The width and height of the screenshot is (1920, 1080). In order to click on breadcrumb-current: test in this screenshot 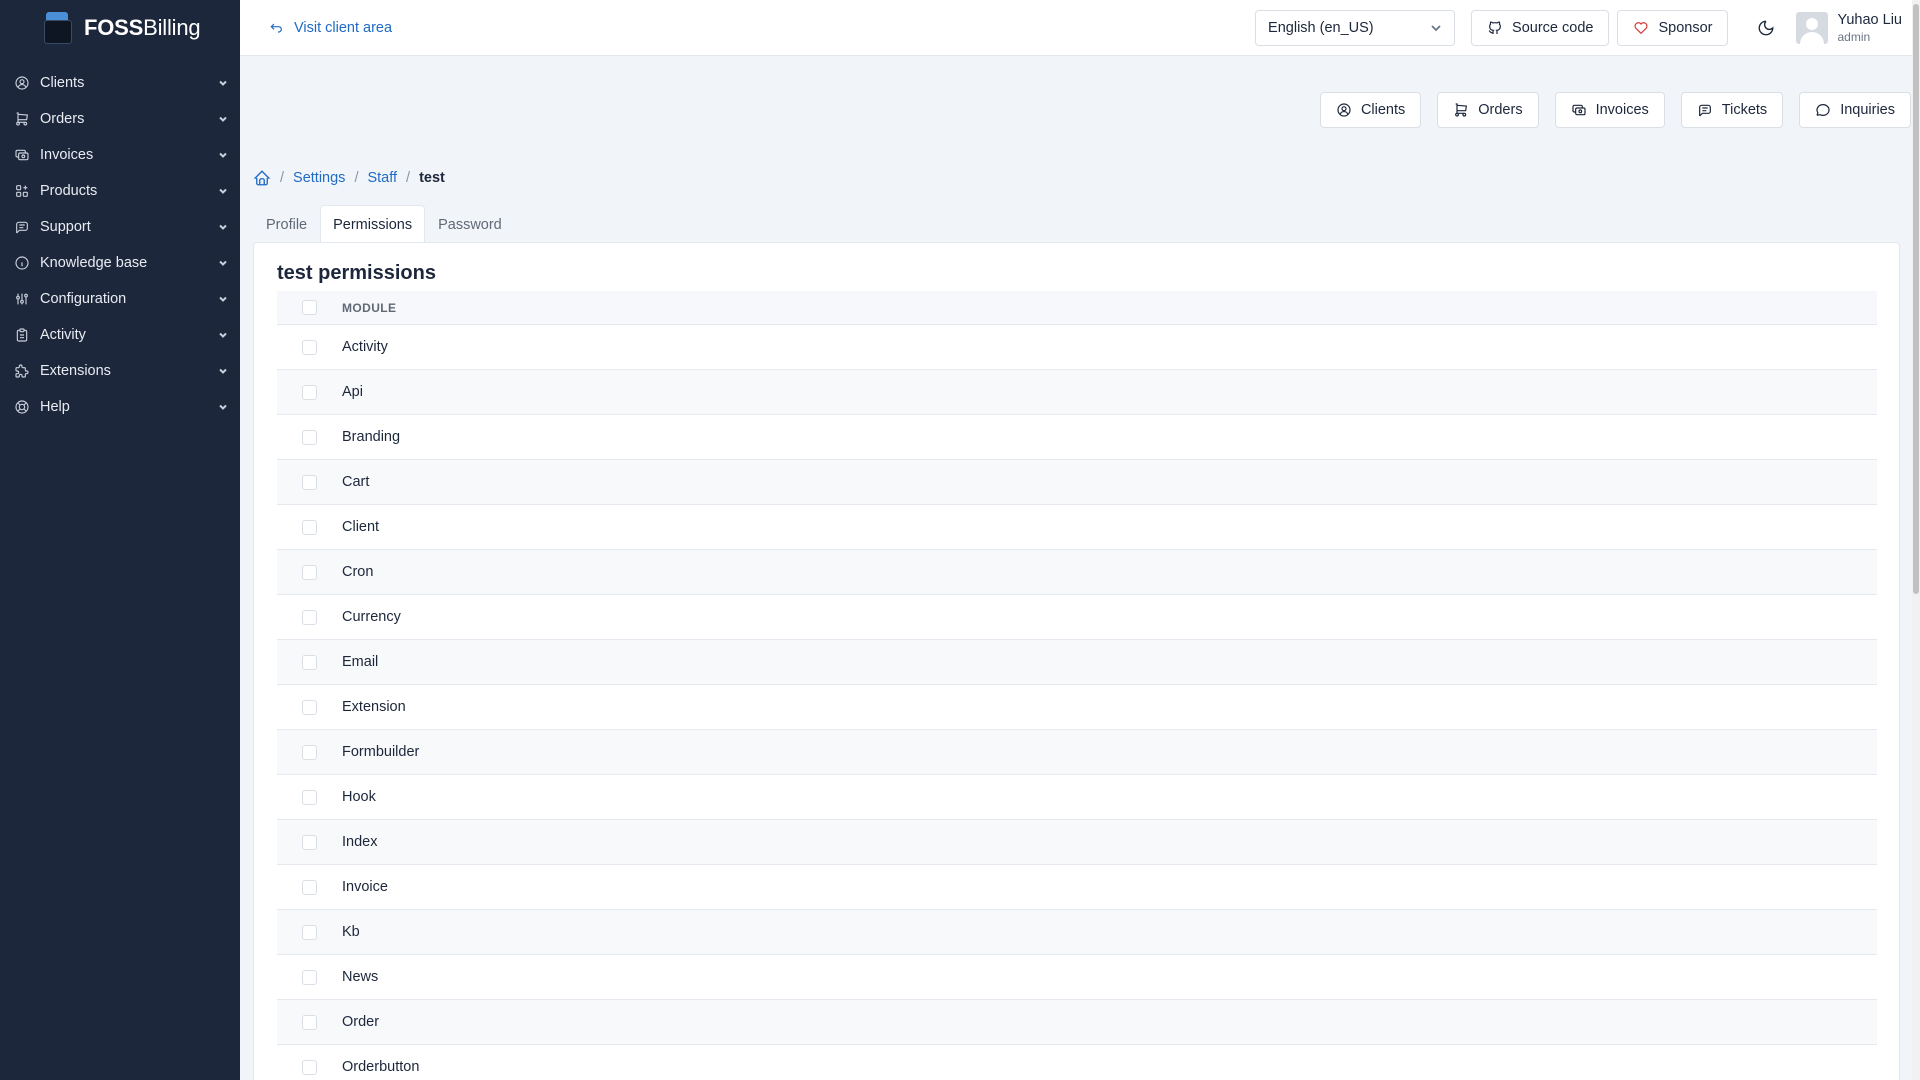, I will do `click(432, 178)`.